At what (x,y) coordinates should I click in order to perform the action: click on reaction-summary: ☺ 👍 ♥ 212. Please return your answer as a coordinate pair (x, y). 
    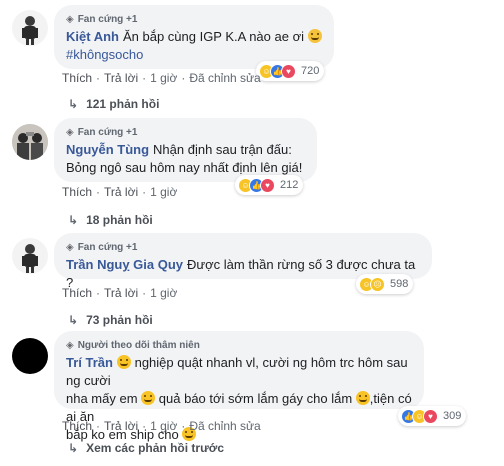
    Looking at the image, I should click on (269, 185).